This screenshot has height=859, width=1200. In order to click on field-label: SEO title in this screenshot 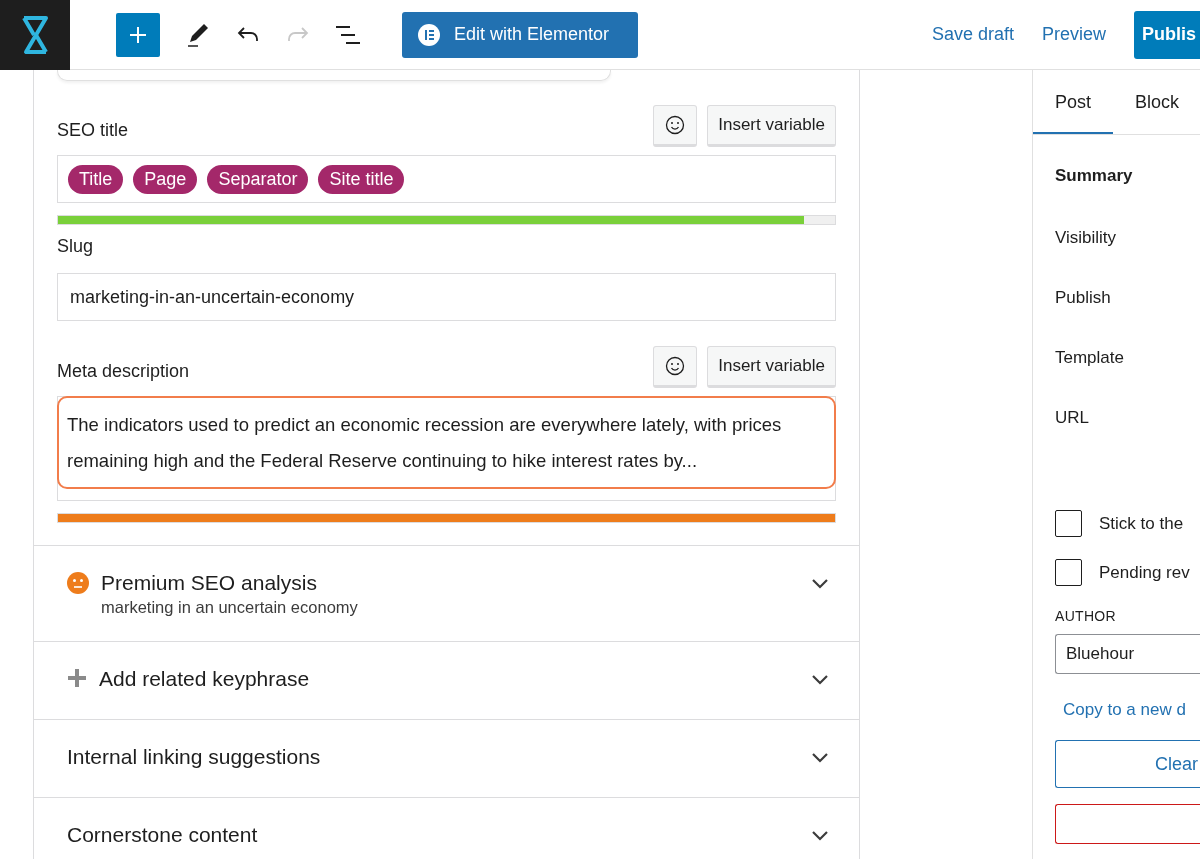, I will do `click(93, 129)`.